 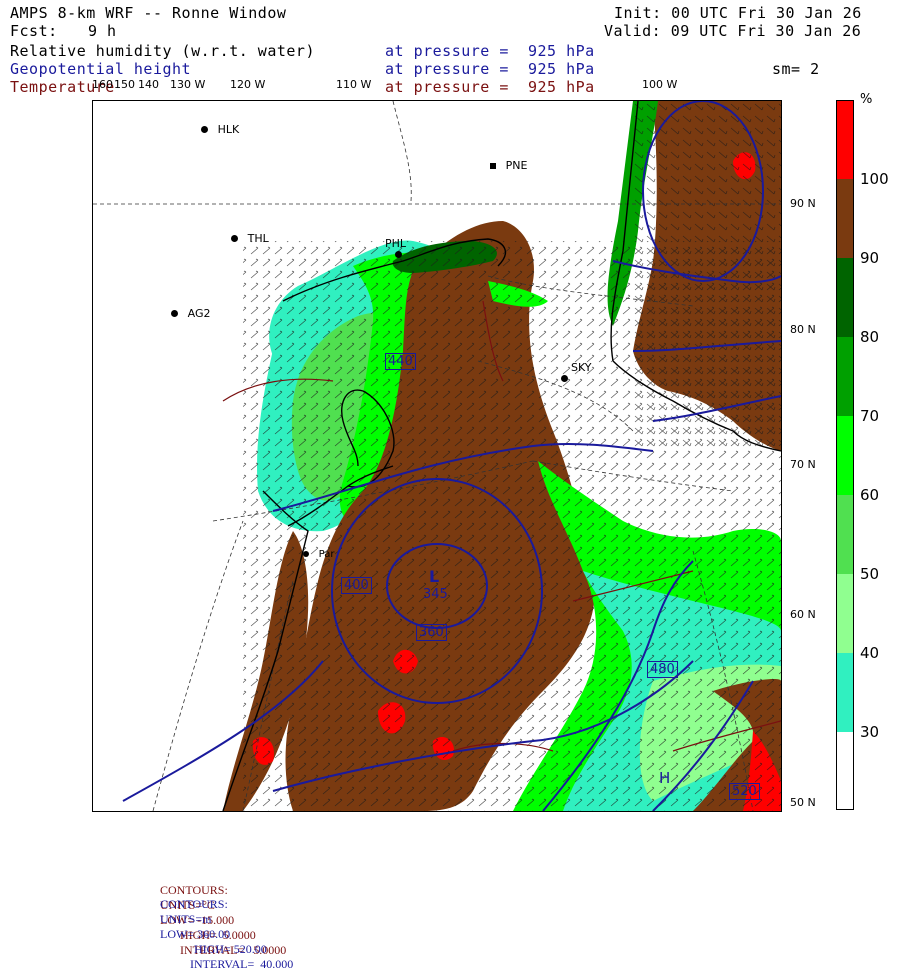 I want to click on station-phl: PHL, so click(x=395, y=245).